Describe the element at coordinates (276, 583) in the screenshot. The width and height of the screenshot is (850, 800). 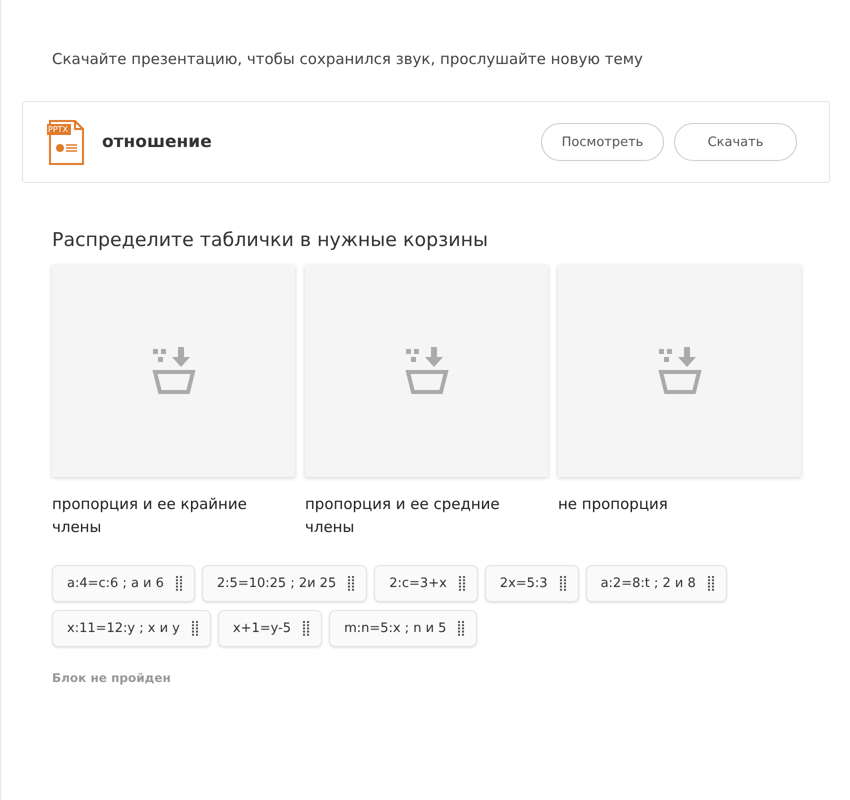
I see `card-text: 2:5=10:25 ; 2и 25` at that location.